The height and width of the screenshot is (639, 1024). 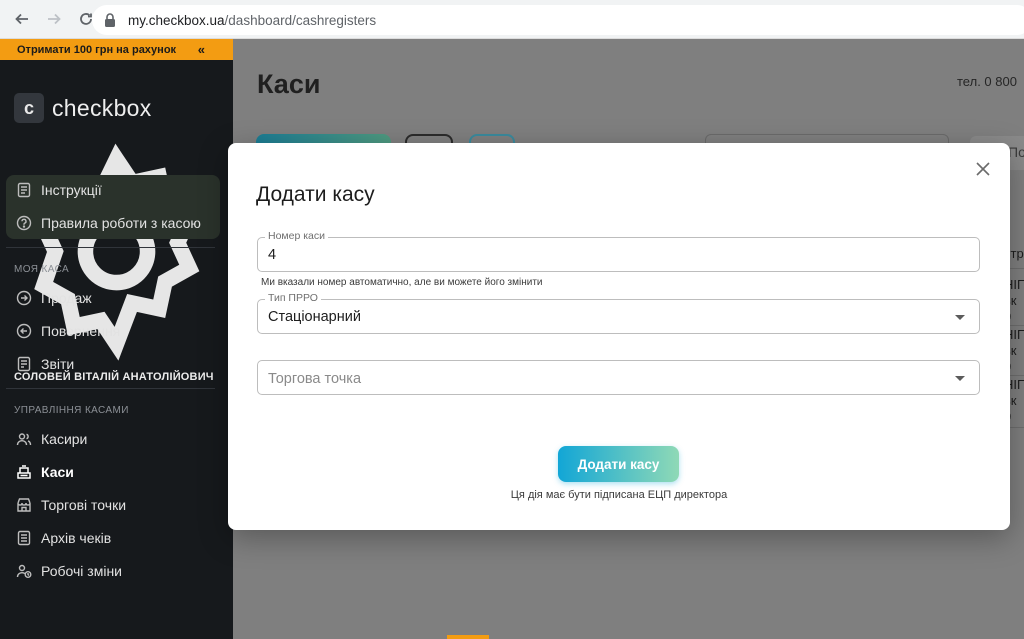 I want to click on field-label: Тип ПРРО, so click(x=293, y=298).